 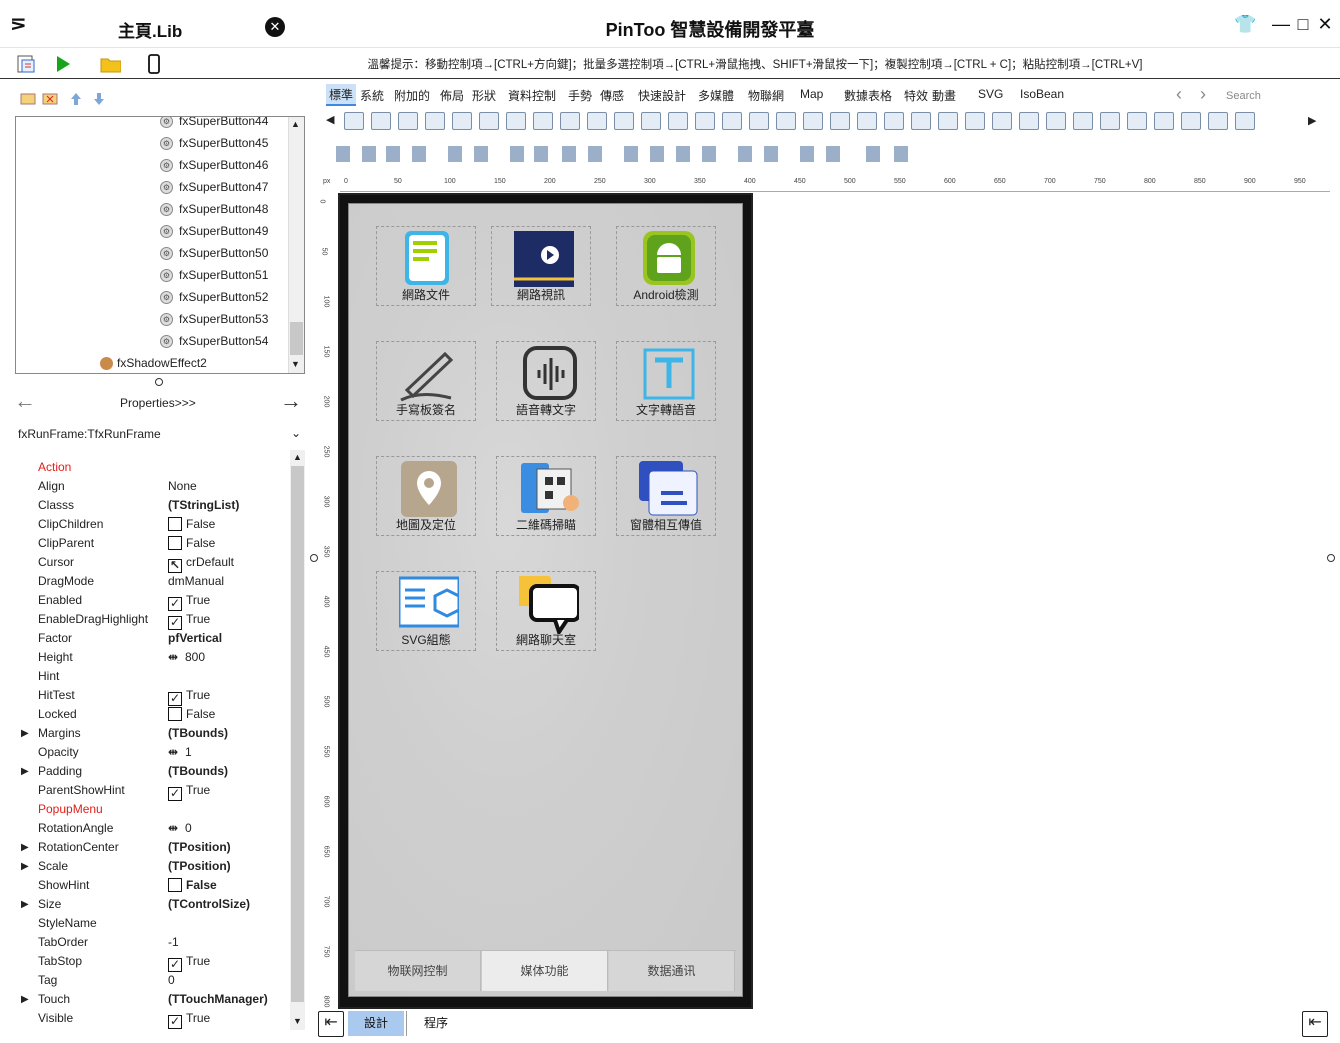 What do you see at coordinates (1281, 24) in the screenshot?
I see `minimize-button: —` at bounding box center [1281, 24].